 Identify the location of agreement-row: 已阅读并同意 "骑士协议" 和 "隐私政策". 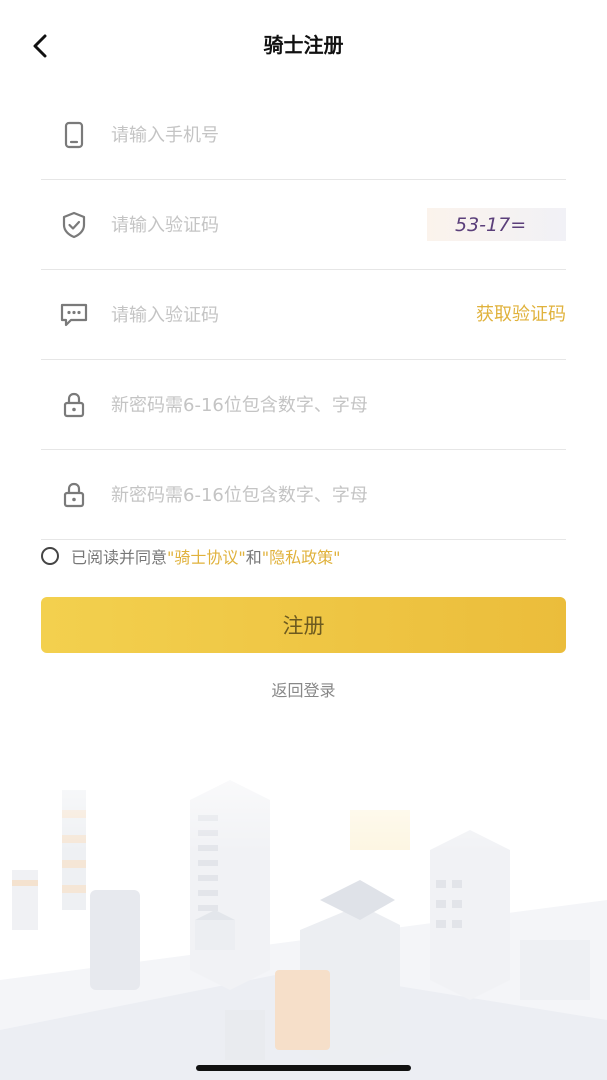
(191, 556).